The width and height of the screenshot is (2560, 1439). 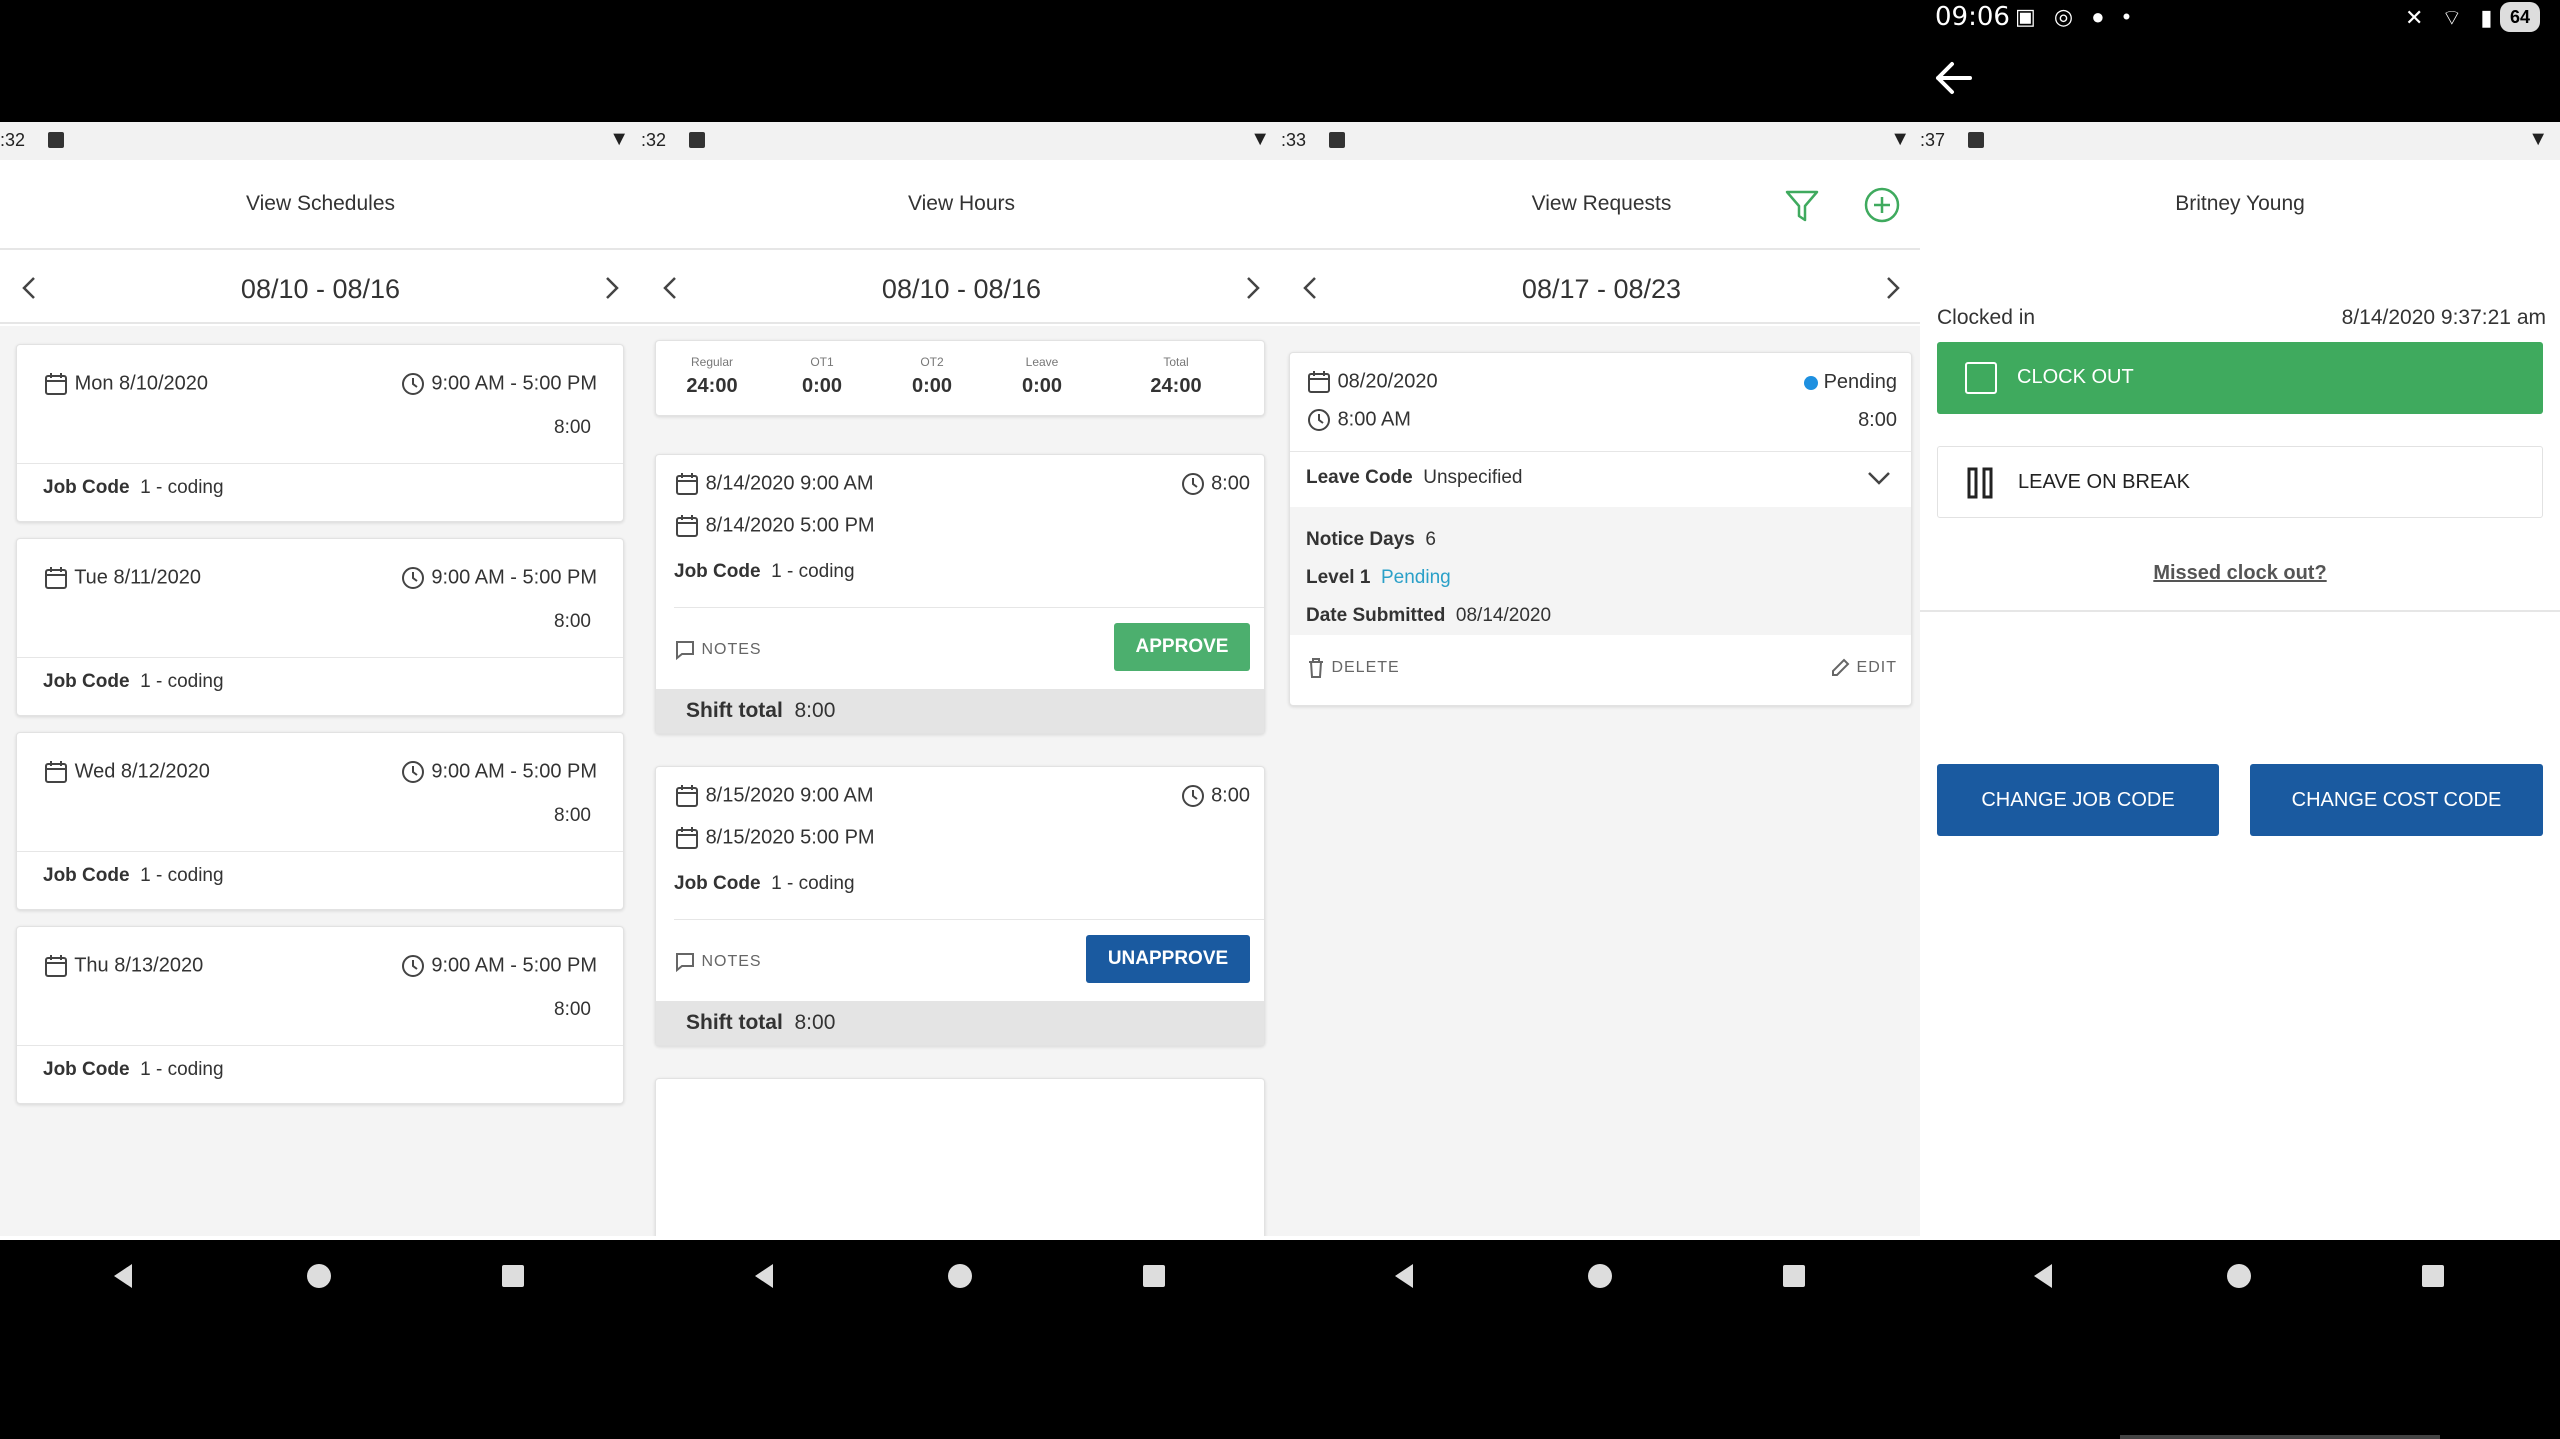 I want to click on notice-days-label: Notice Days, so click(x=1360, y=539).